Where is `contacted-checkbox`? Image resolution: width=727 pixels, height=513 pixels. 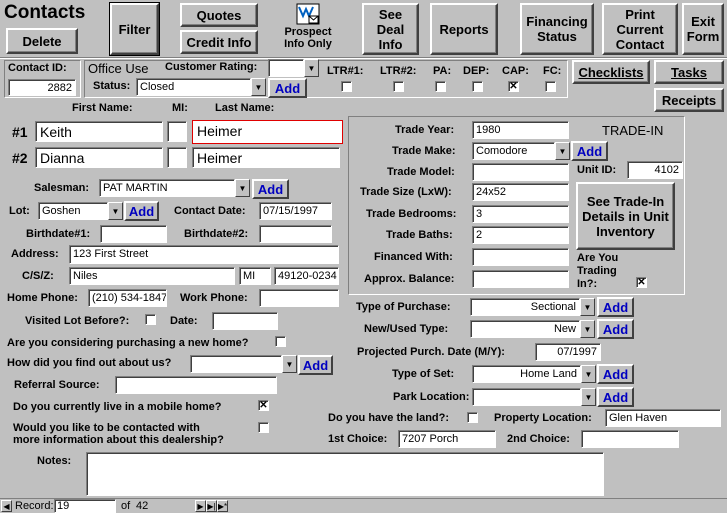
contacted-checkbox is located at coordinates (263, 427).